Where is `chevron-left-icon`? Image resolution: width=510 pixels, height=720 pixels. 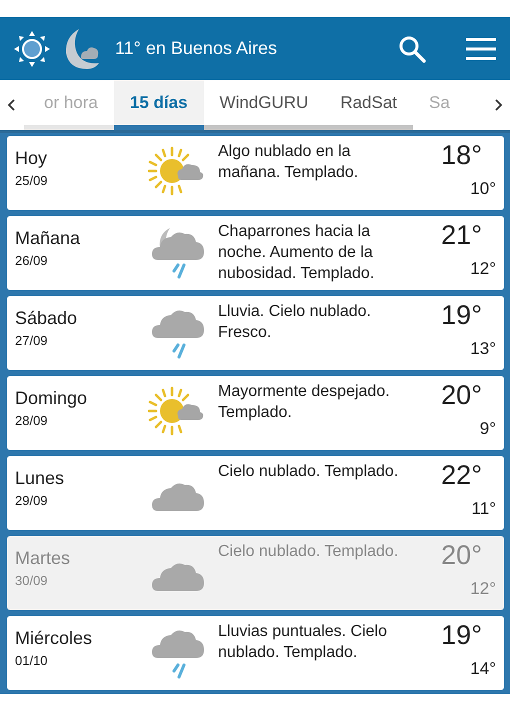
chevron-left-icon is located at coordinates (11, 105).